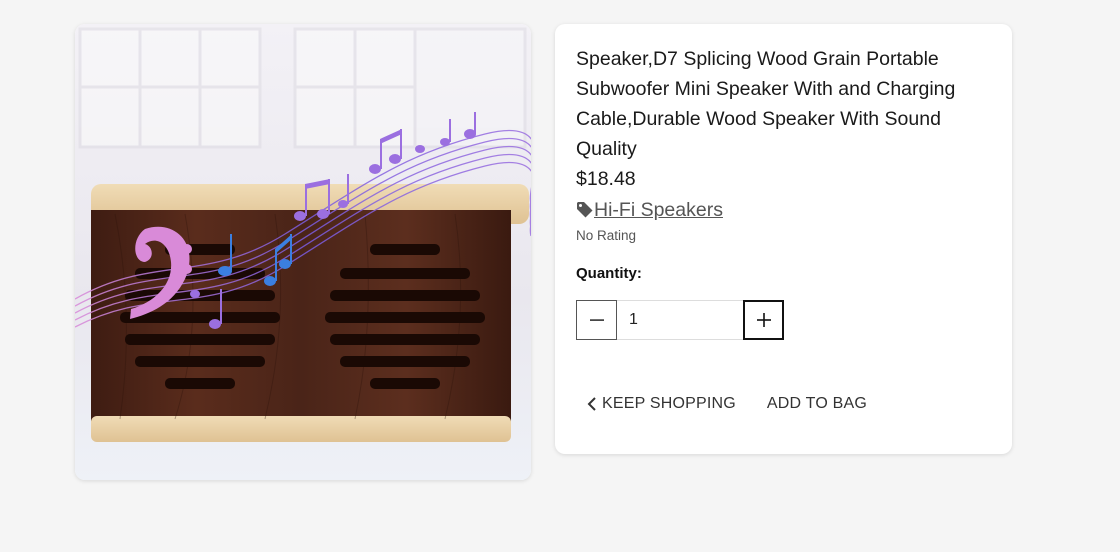 The height and width of the screenshot is (552, 1120). What do you see at coordinates (591, 404) in the screenshot?
I see `chevron-left-icon` at bounding box center [591, 404].